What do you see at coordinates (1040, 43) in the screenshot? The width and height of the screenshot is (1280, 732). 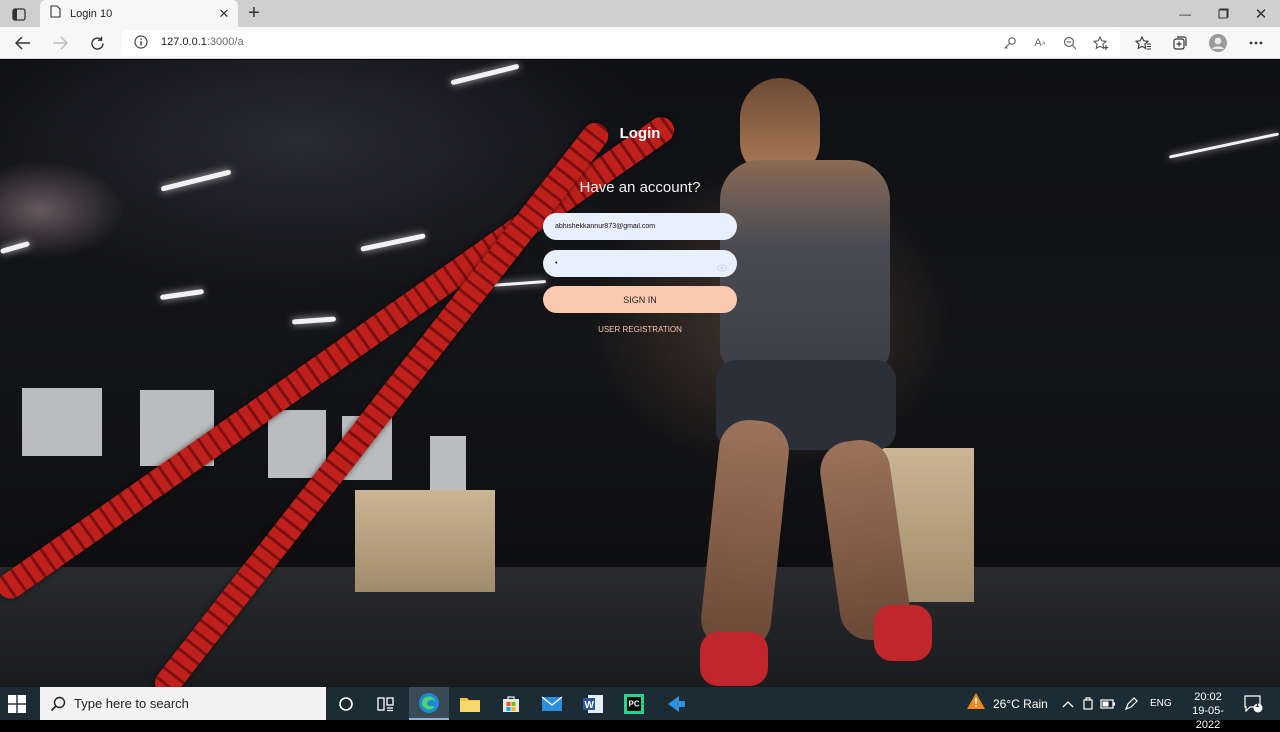 I see `read-aloud-icon: A»` at bounding box center [1040, 43].